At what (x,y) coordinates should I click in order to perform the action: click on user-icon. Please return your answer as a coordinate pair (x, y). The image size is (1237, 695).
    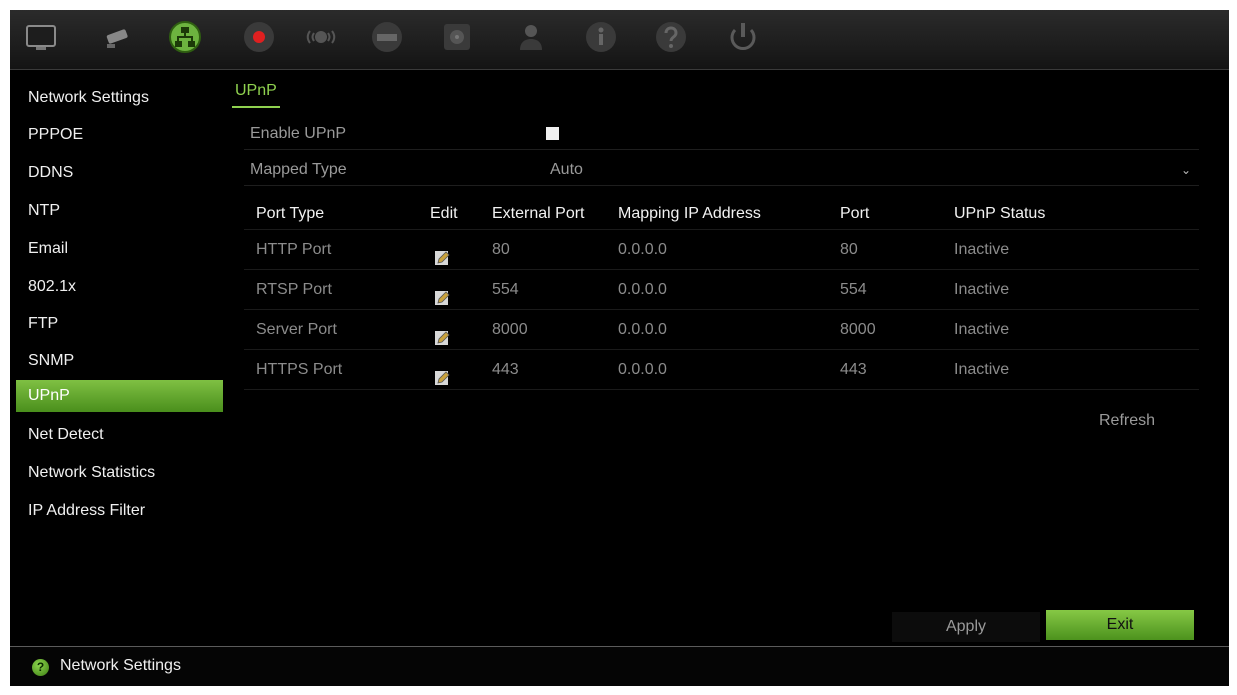
    Looking at the image, I should click on (531, 37).